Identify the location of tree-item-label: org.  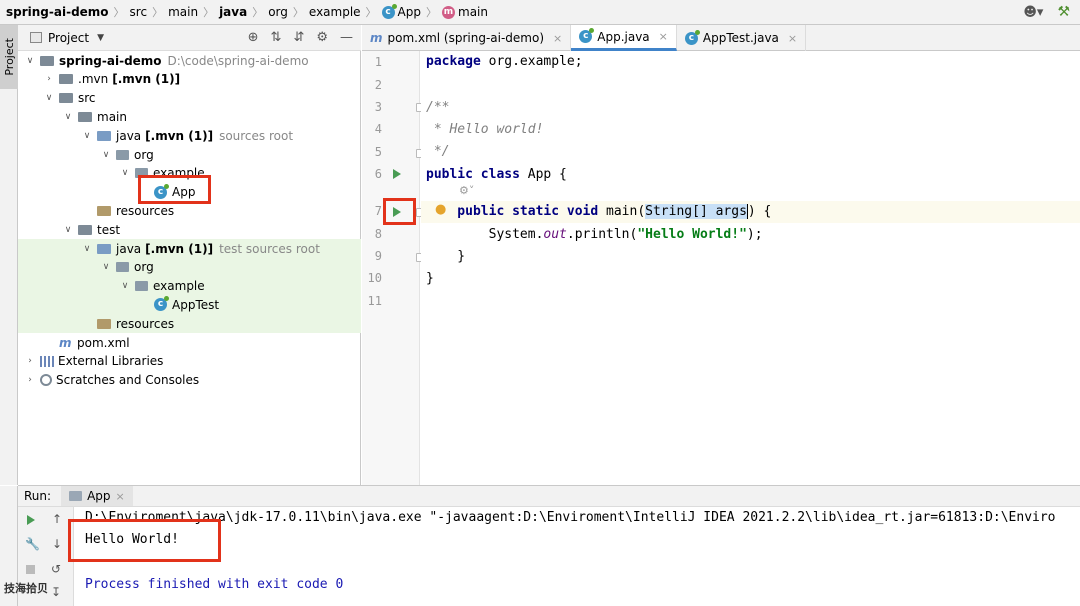
(144, 267).